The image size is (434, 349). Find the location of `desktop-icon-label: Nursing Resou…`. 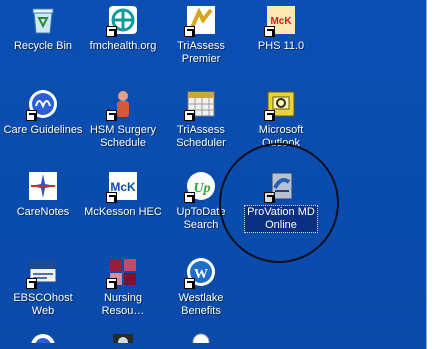

desktop-icon-label: Nursing Resou… is located at coordinates (123, 304).